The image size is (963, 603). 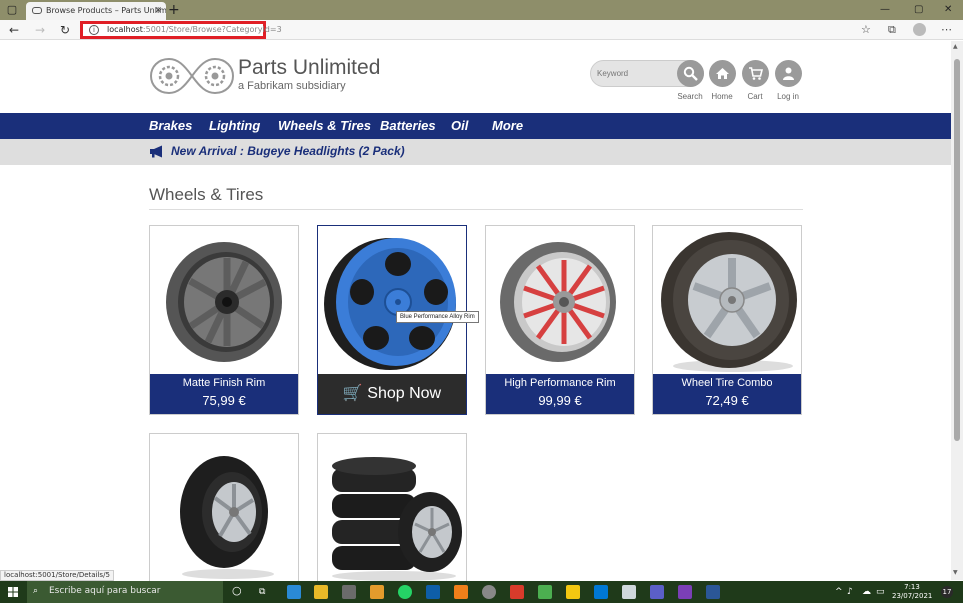 I want to click on login-button, so click(x=788, y=73).